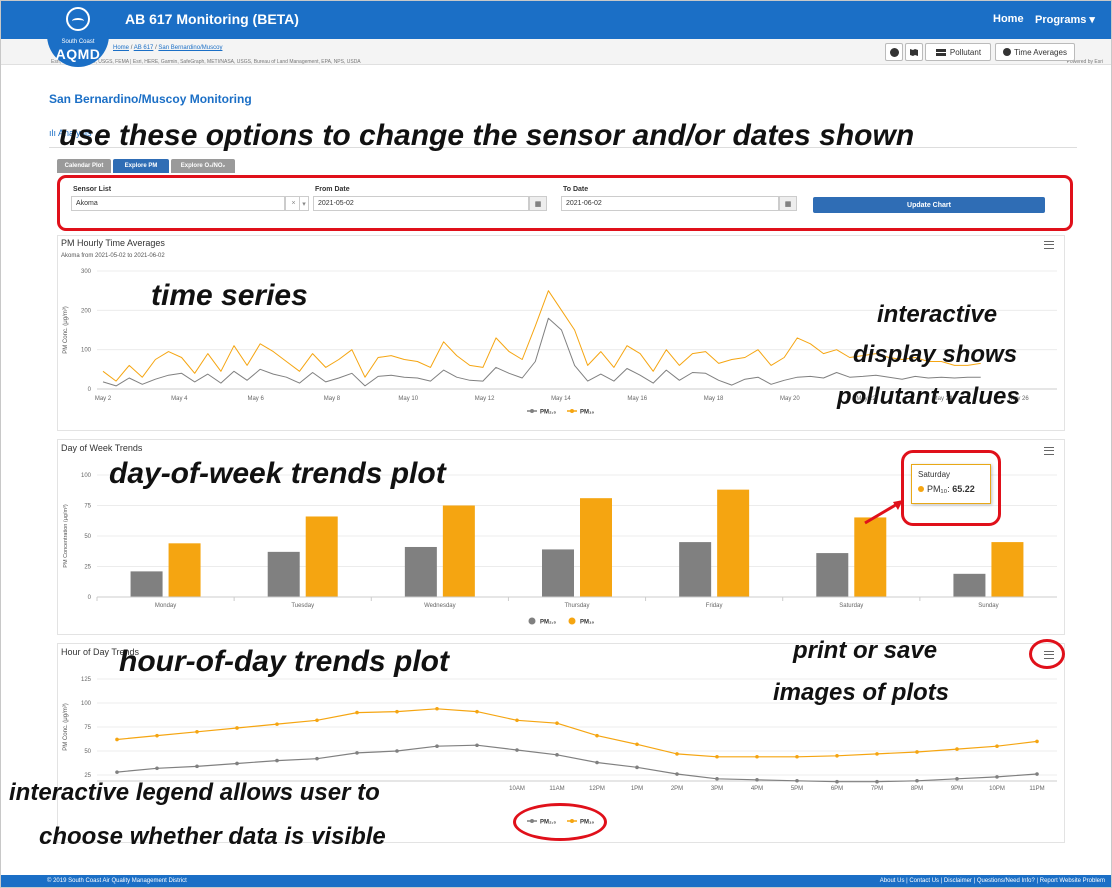  I want to click on point-pm25-1am, so click(157, 768).